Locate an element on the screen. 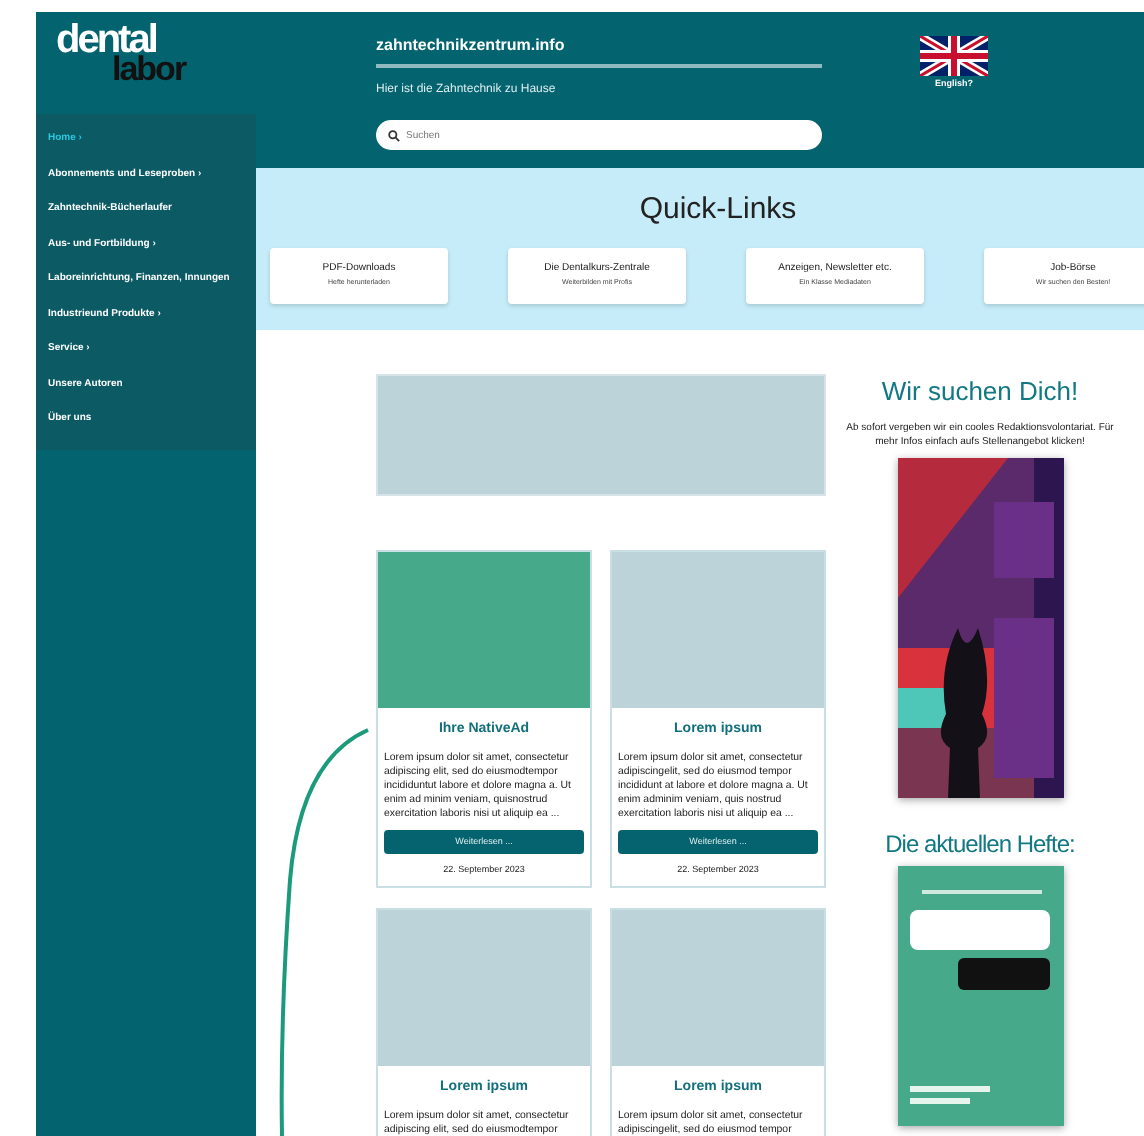  flag-icon is located at coordinates (954, 56).